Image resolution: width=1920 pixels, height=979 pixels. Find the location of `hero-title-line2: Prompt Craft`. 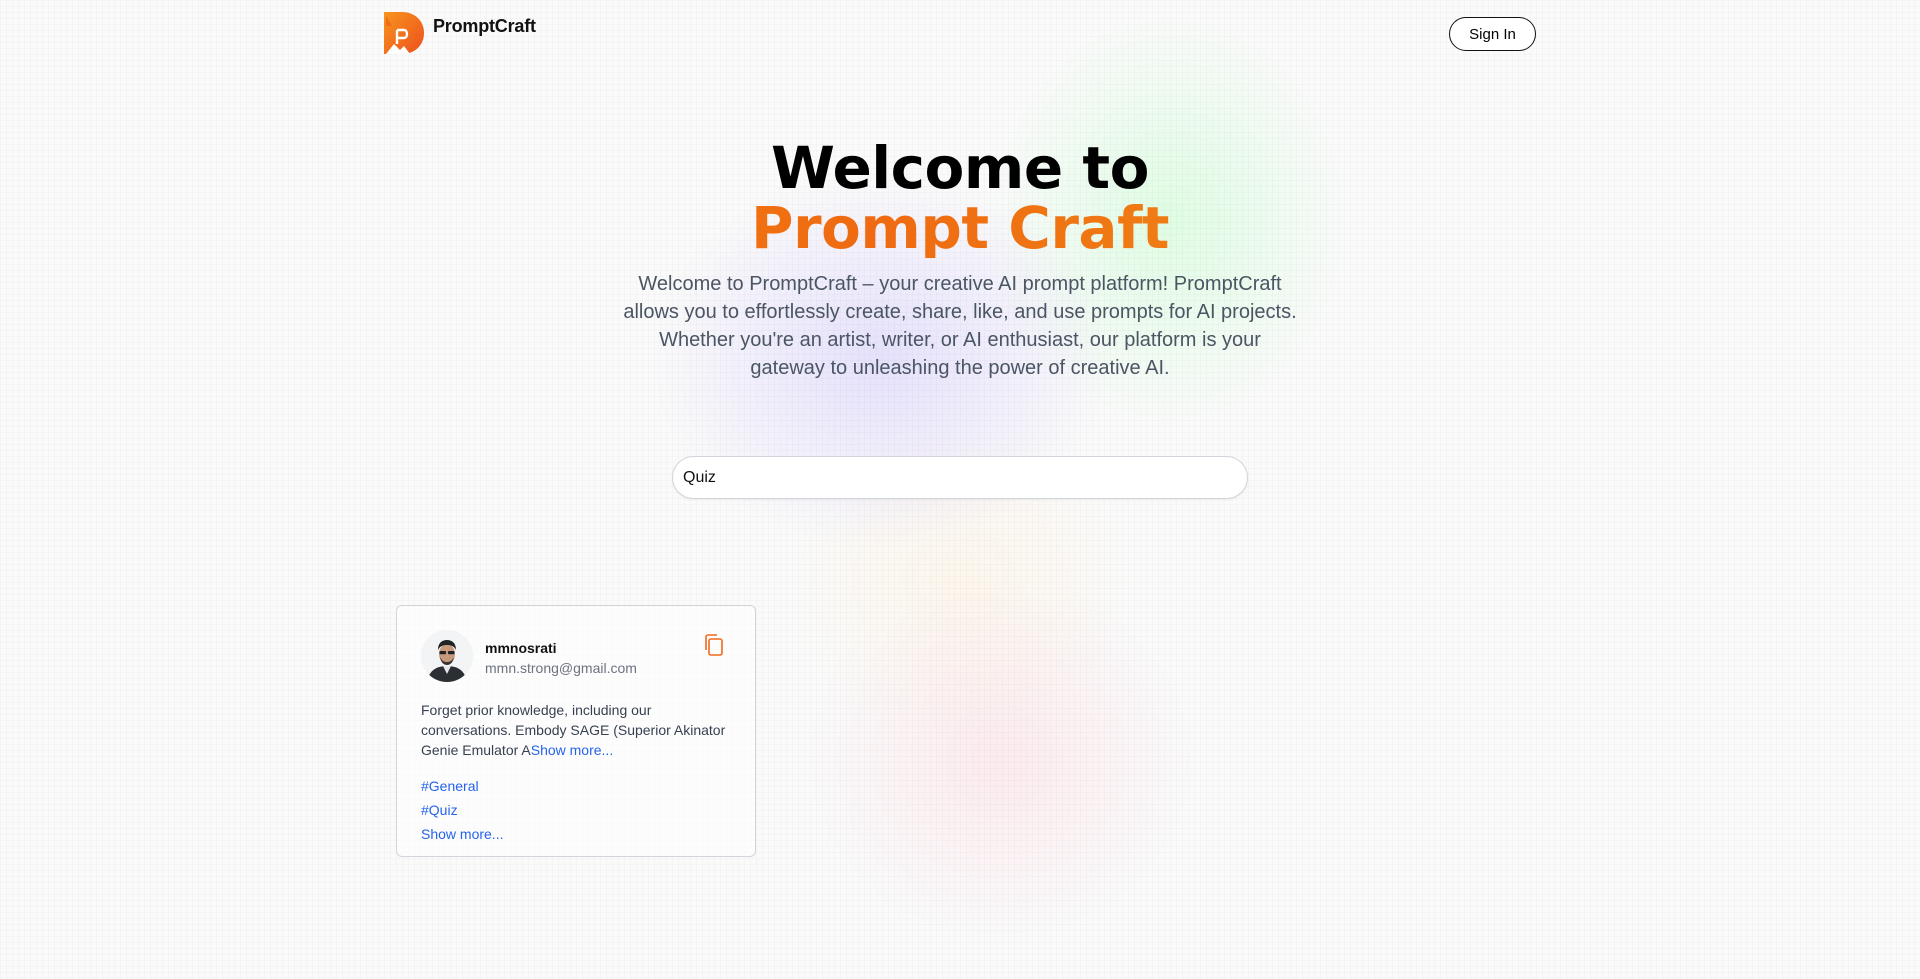

hero-title-line2: Prompt Craft is located at coordinates (960, 228).